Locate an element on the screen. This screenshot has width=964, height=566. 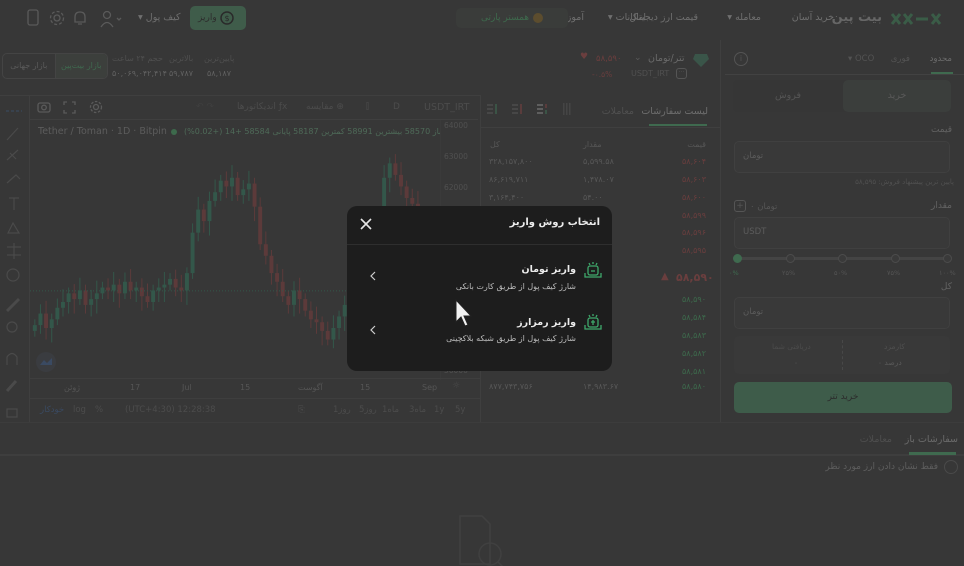
bid-row: ۵۸,۵۸۰ ۱۴,۹۸۳.۶۷ ۸۷۷,۷۴۳,۷۵۶ is located at coordinates (597, 390).